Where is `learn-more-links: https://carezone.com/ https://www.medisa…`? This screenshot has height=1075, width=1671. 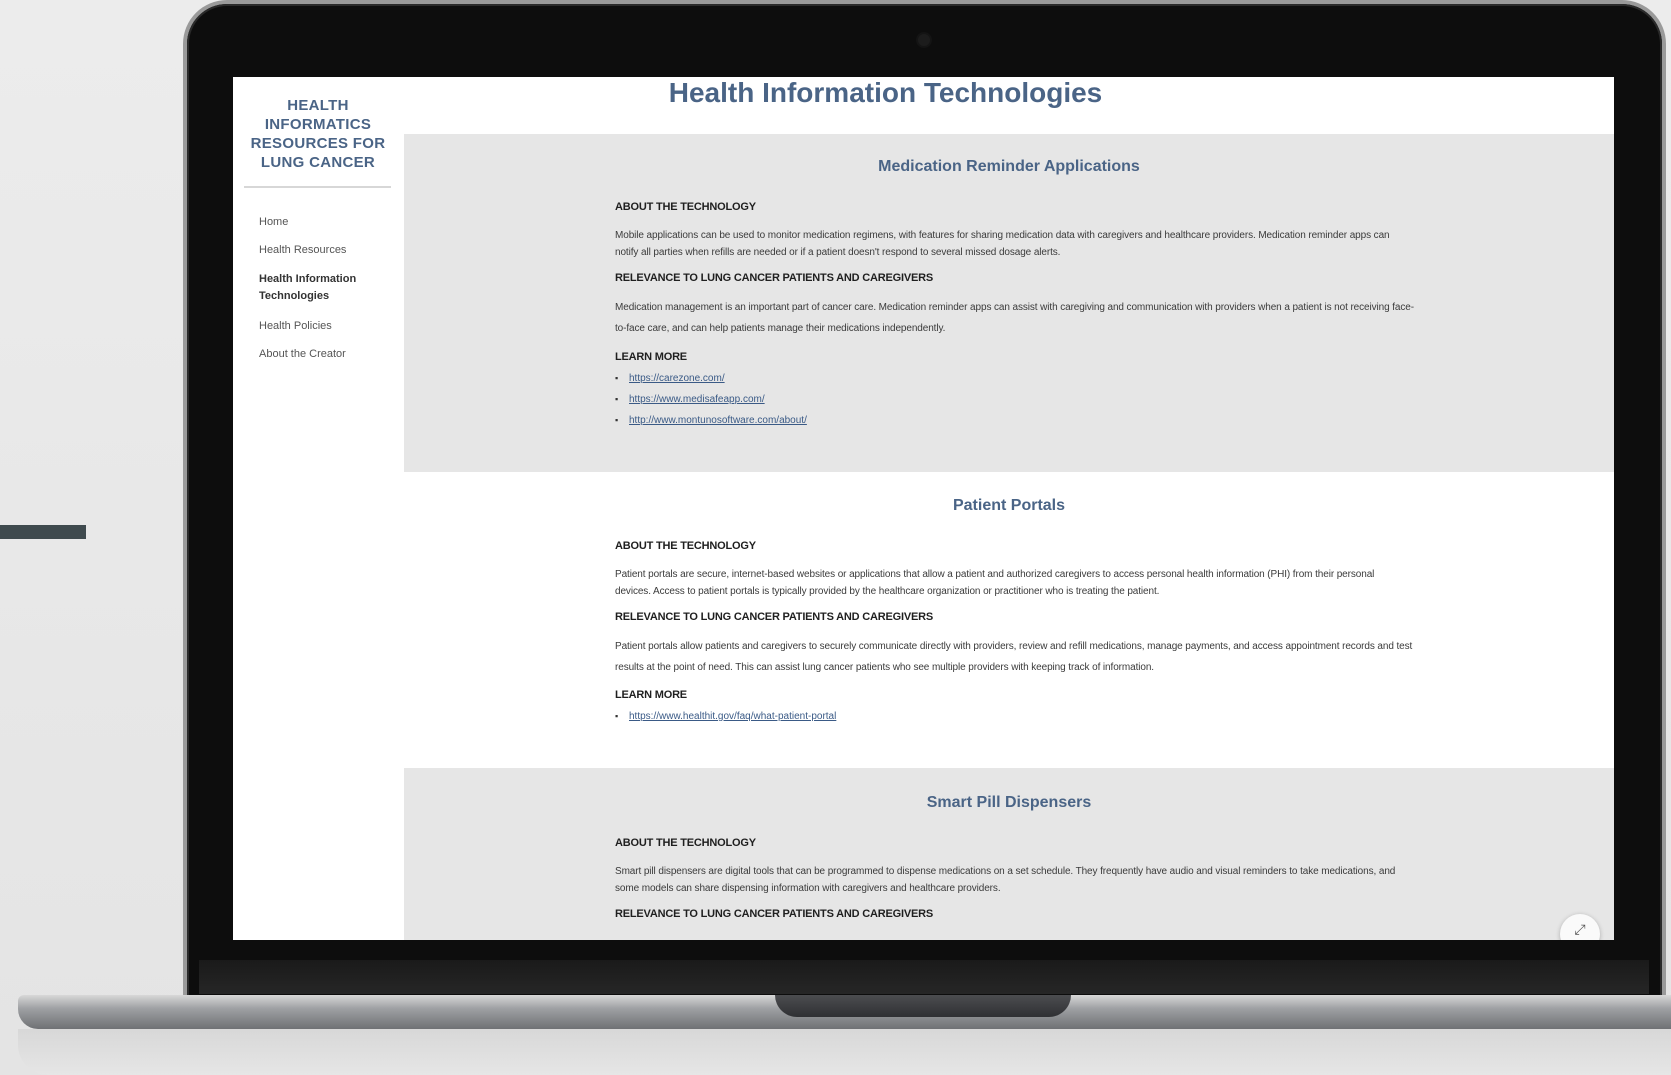 learn-more-links: https://carezone.com/ https://www.medisa… is located at coordinates (711, 399).